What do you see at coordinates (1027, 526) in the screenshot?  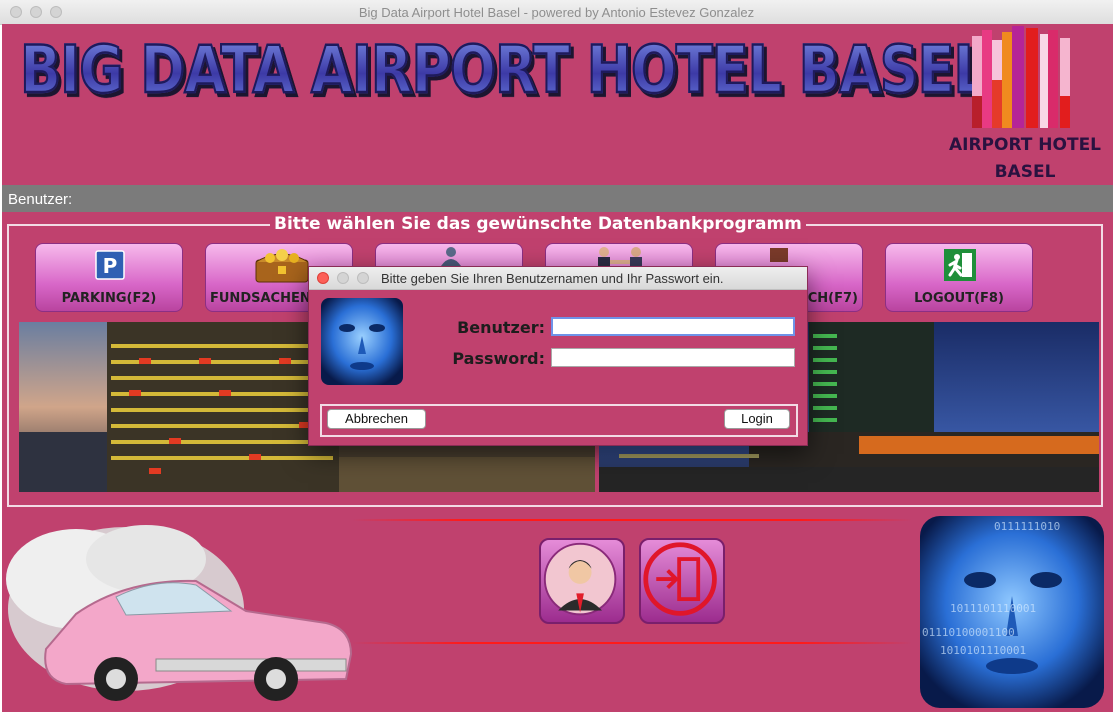 I see `svg-text: 0111111010` at bounding box center [1027, 526].